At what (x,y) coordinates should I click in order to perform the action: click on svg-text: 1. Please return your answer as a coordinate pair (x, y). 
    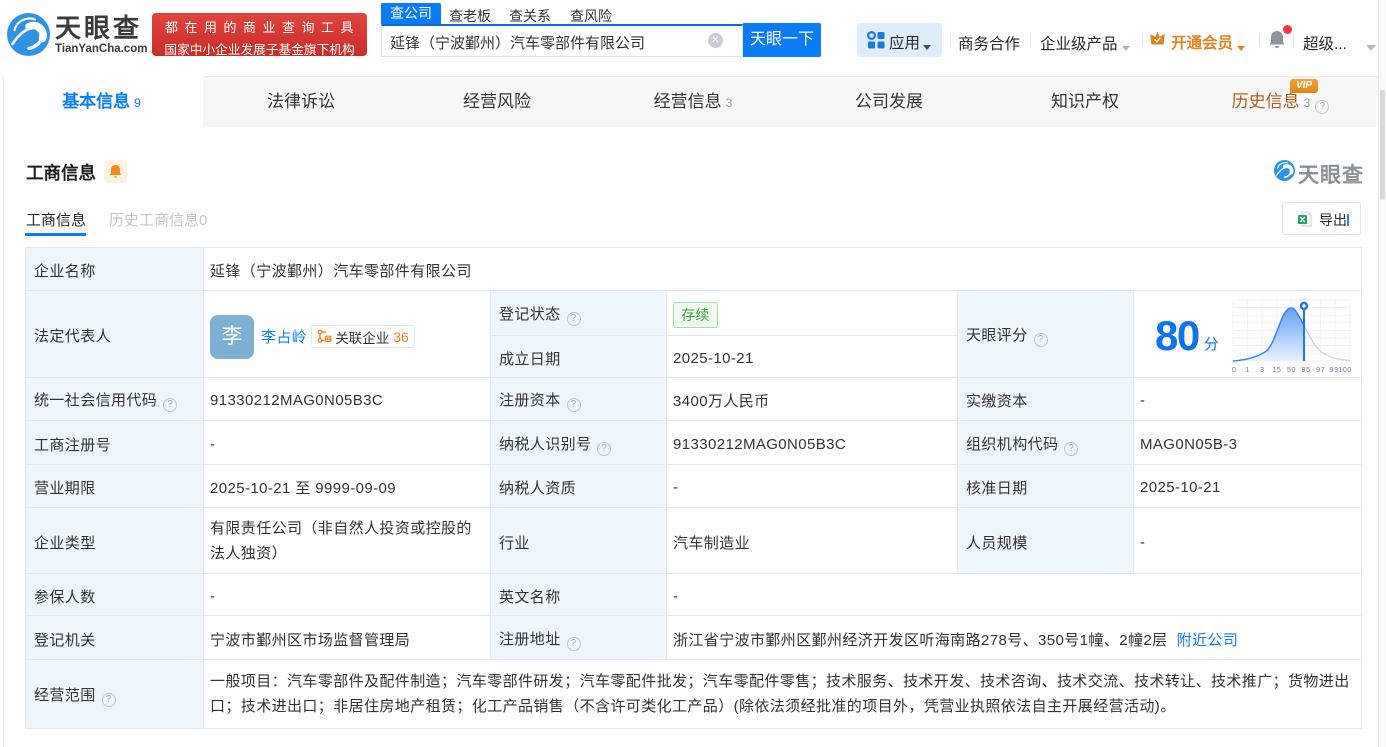
    Looking at the image, I should click on (1247, 369).